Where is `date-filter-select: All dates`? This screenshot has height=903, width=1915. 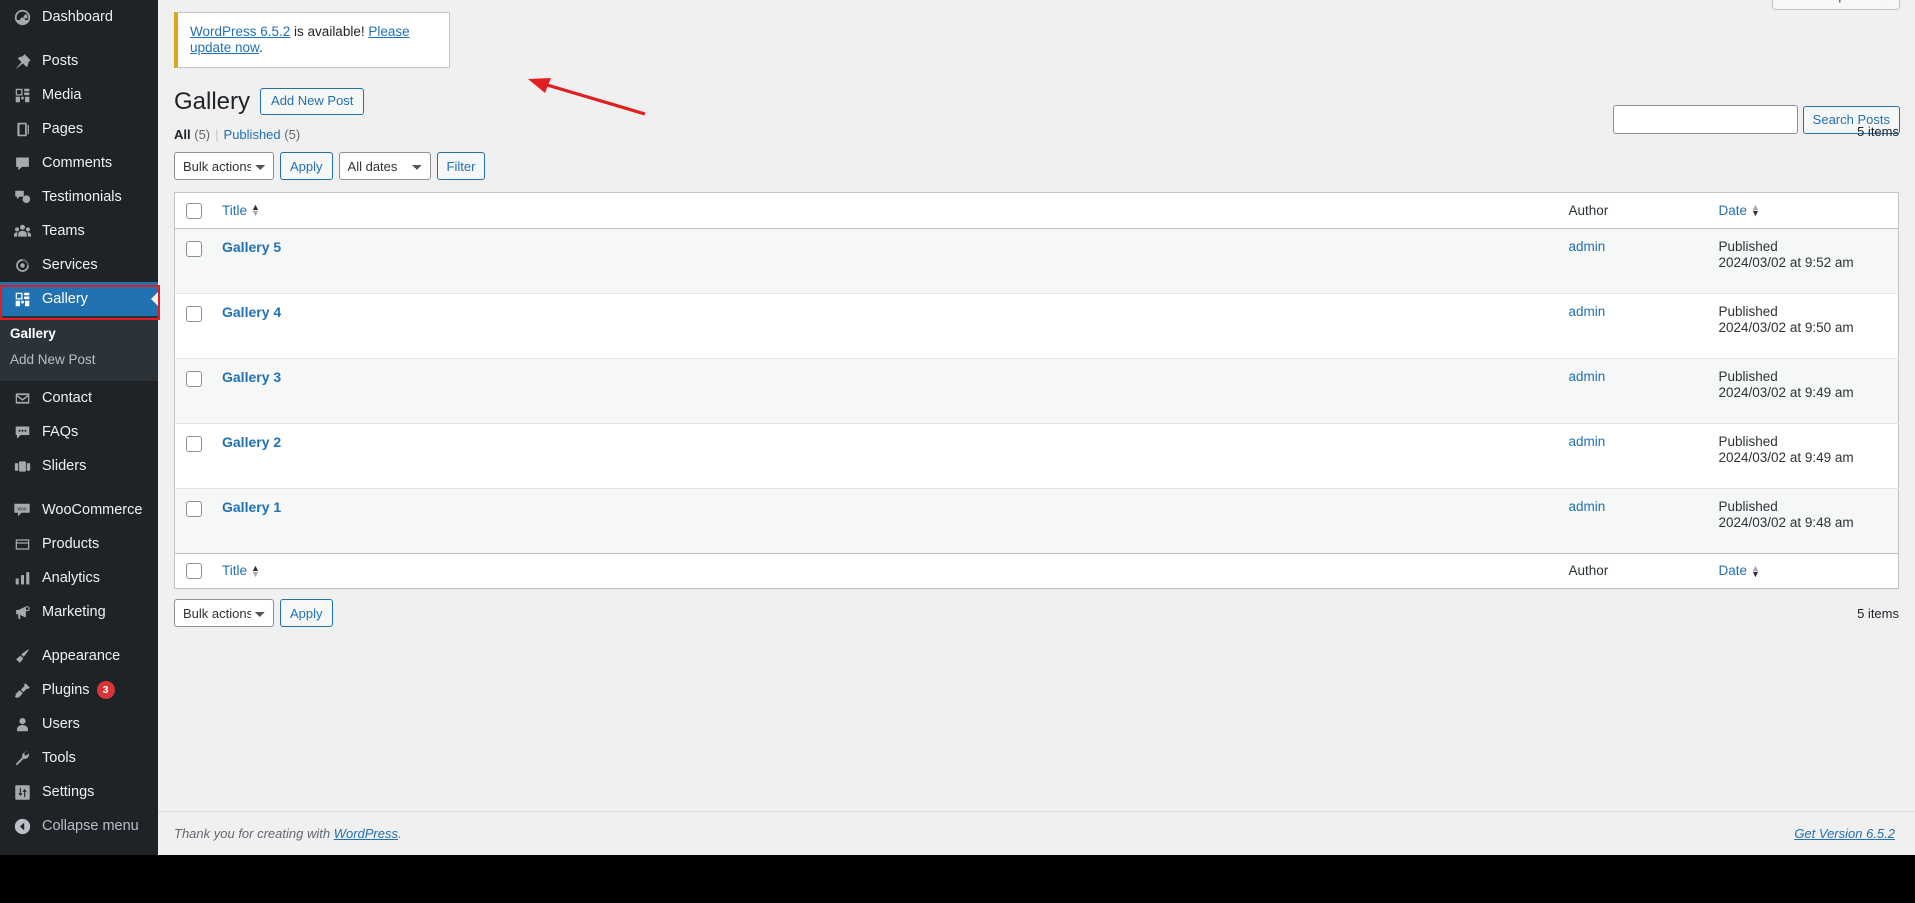
date-filter-select: All dates is located at coordinates (384, 166).